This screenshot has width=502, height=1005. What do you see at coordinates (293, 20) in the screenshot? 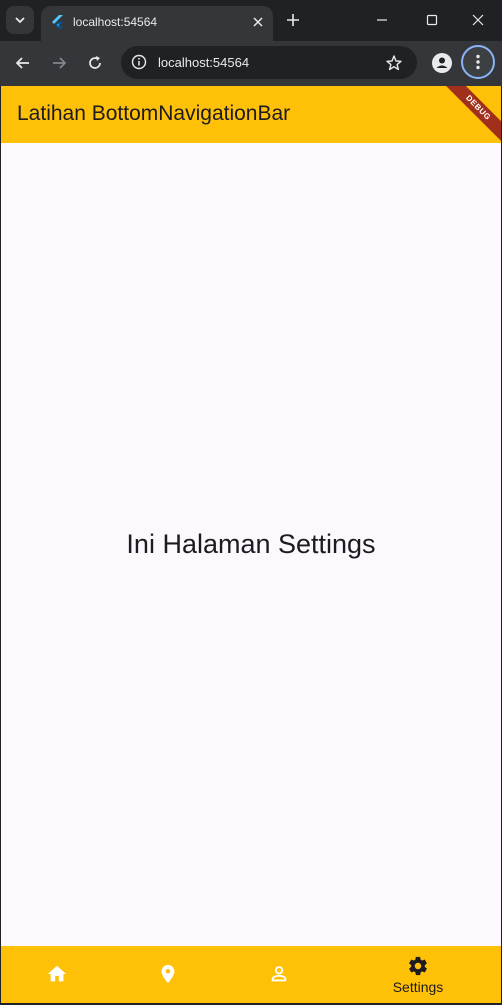
I see `new-tab-icon` at bounding box center [293, 20].